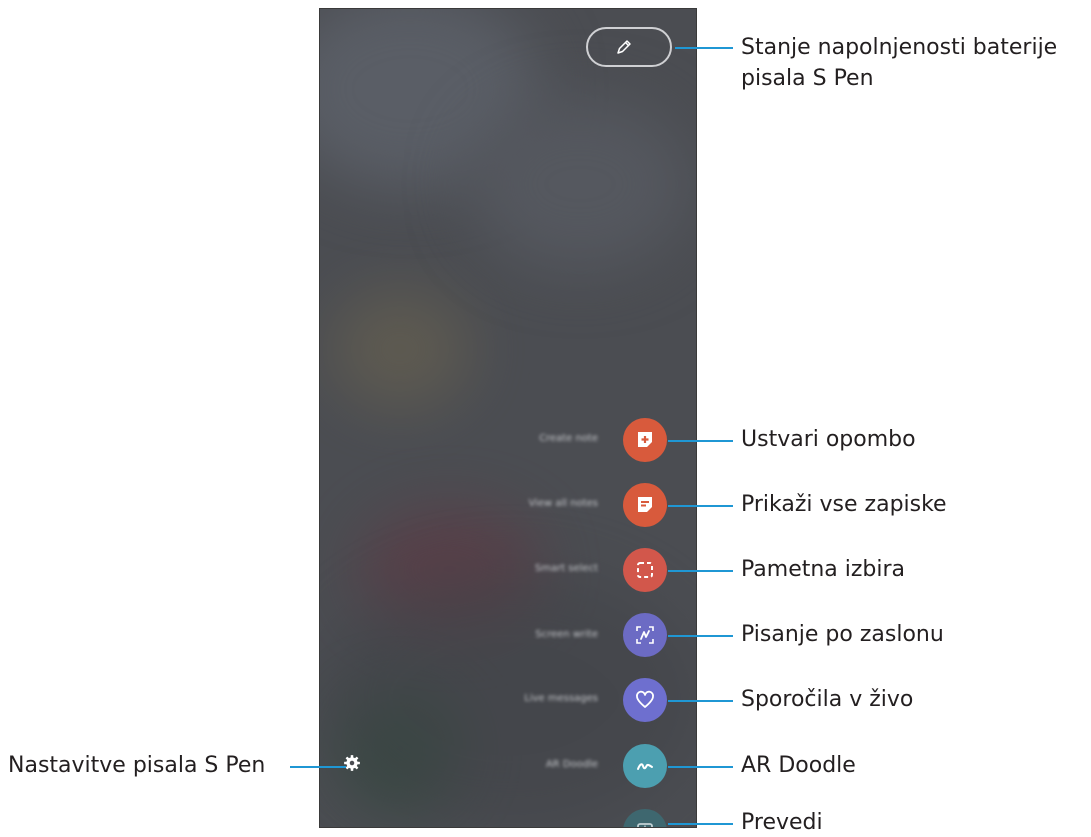 The width and height of the screenshot is (1091, 837). Describe the element at coordinates (561, 698) in the screenshot. I see `command-label-live-messages: Live messages` at that location.